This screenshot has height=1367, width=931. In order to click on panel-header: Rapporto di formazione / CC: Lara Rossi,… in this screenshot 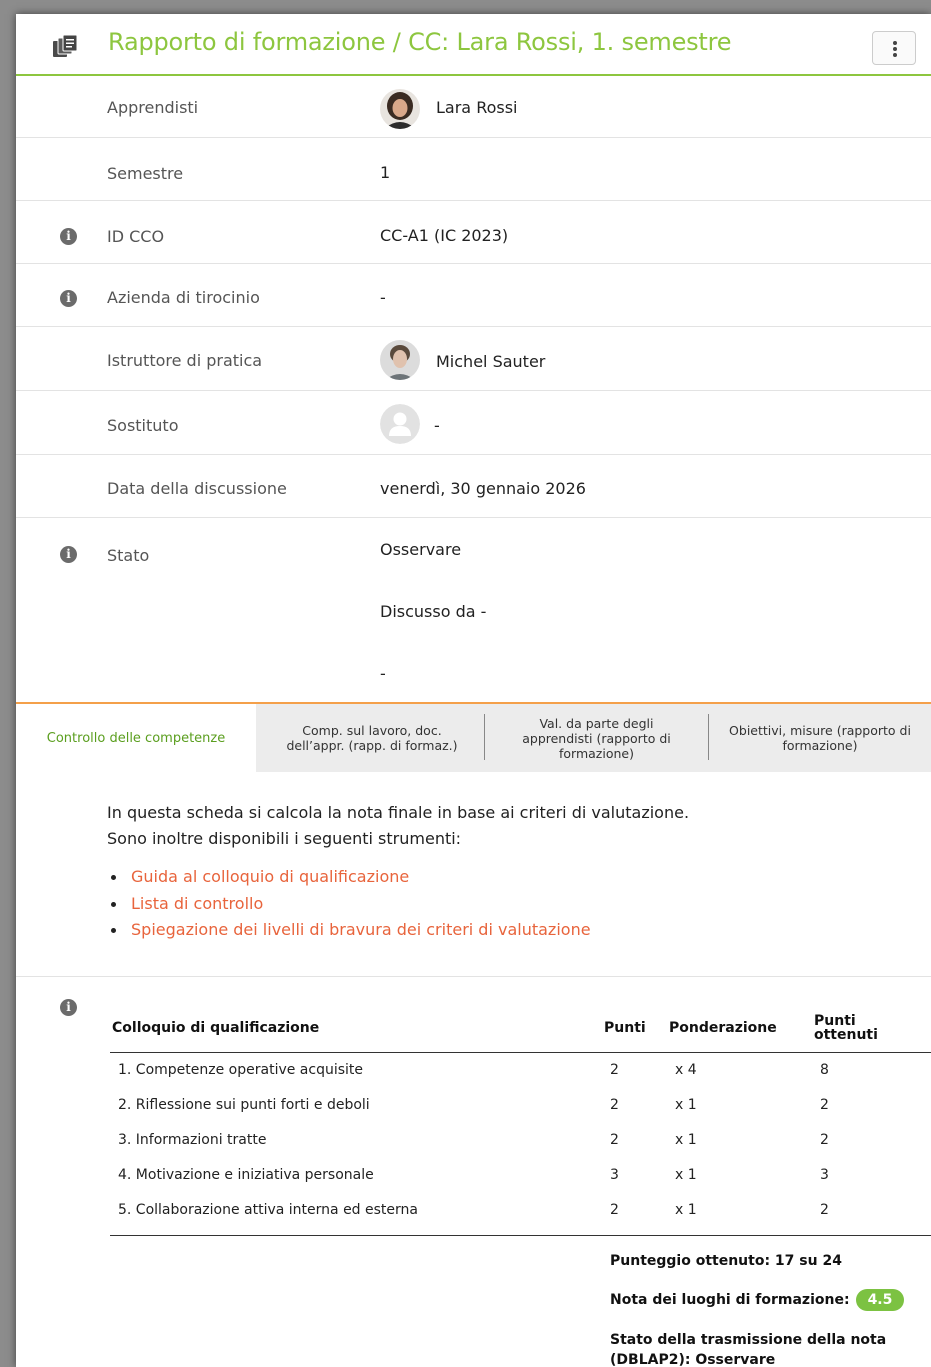, I will do `click(473, 45)`.